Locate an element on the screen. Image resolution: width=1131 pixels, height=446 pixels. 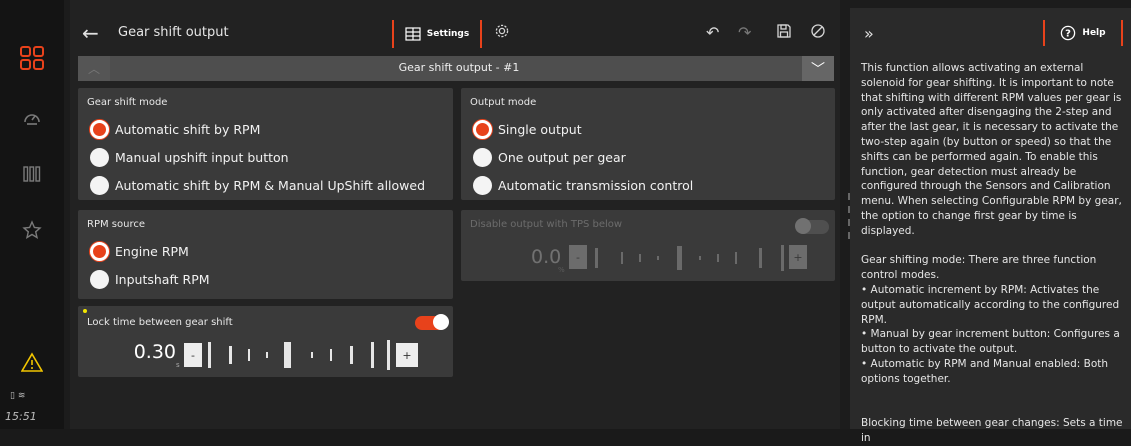
chevron-up-icon: ︿ is located at coordinates (94, 68).